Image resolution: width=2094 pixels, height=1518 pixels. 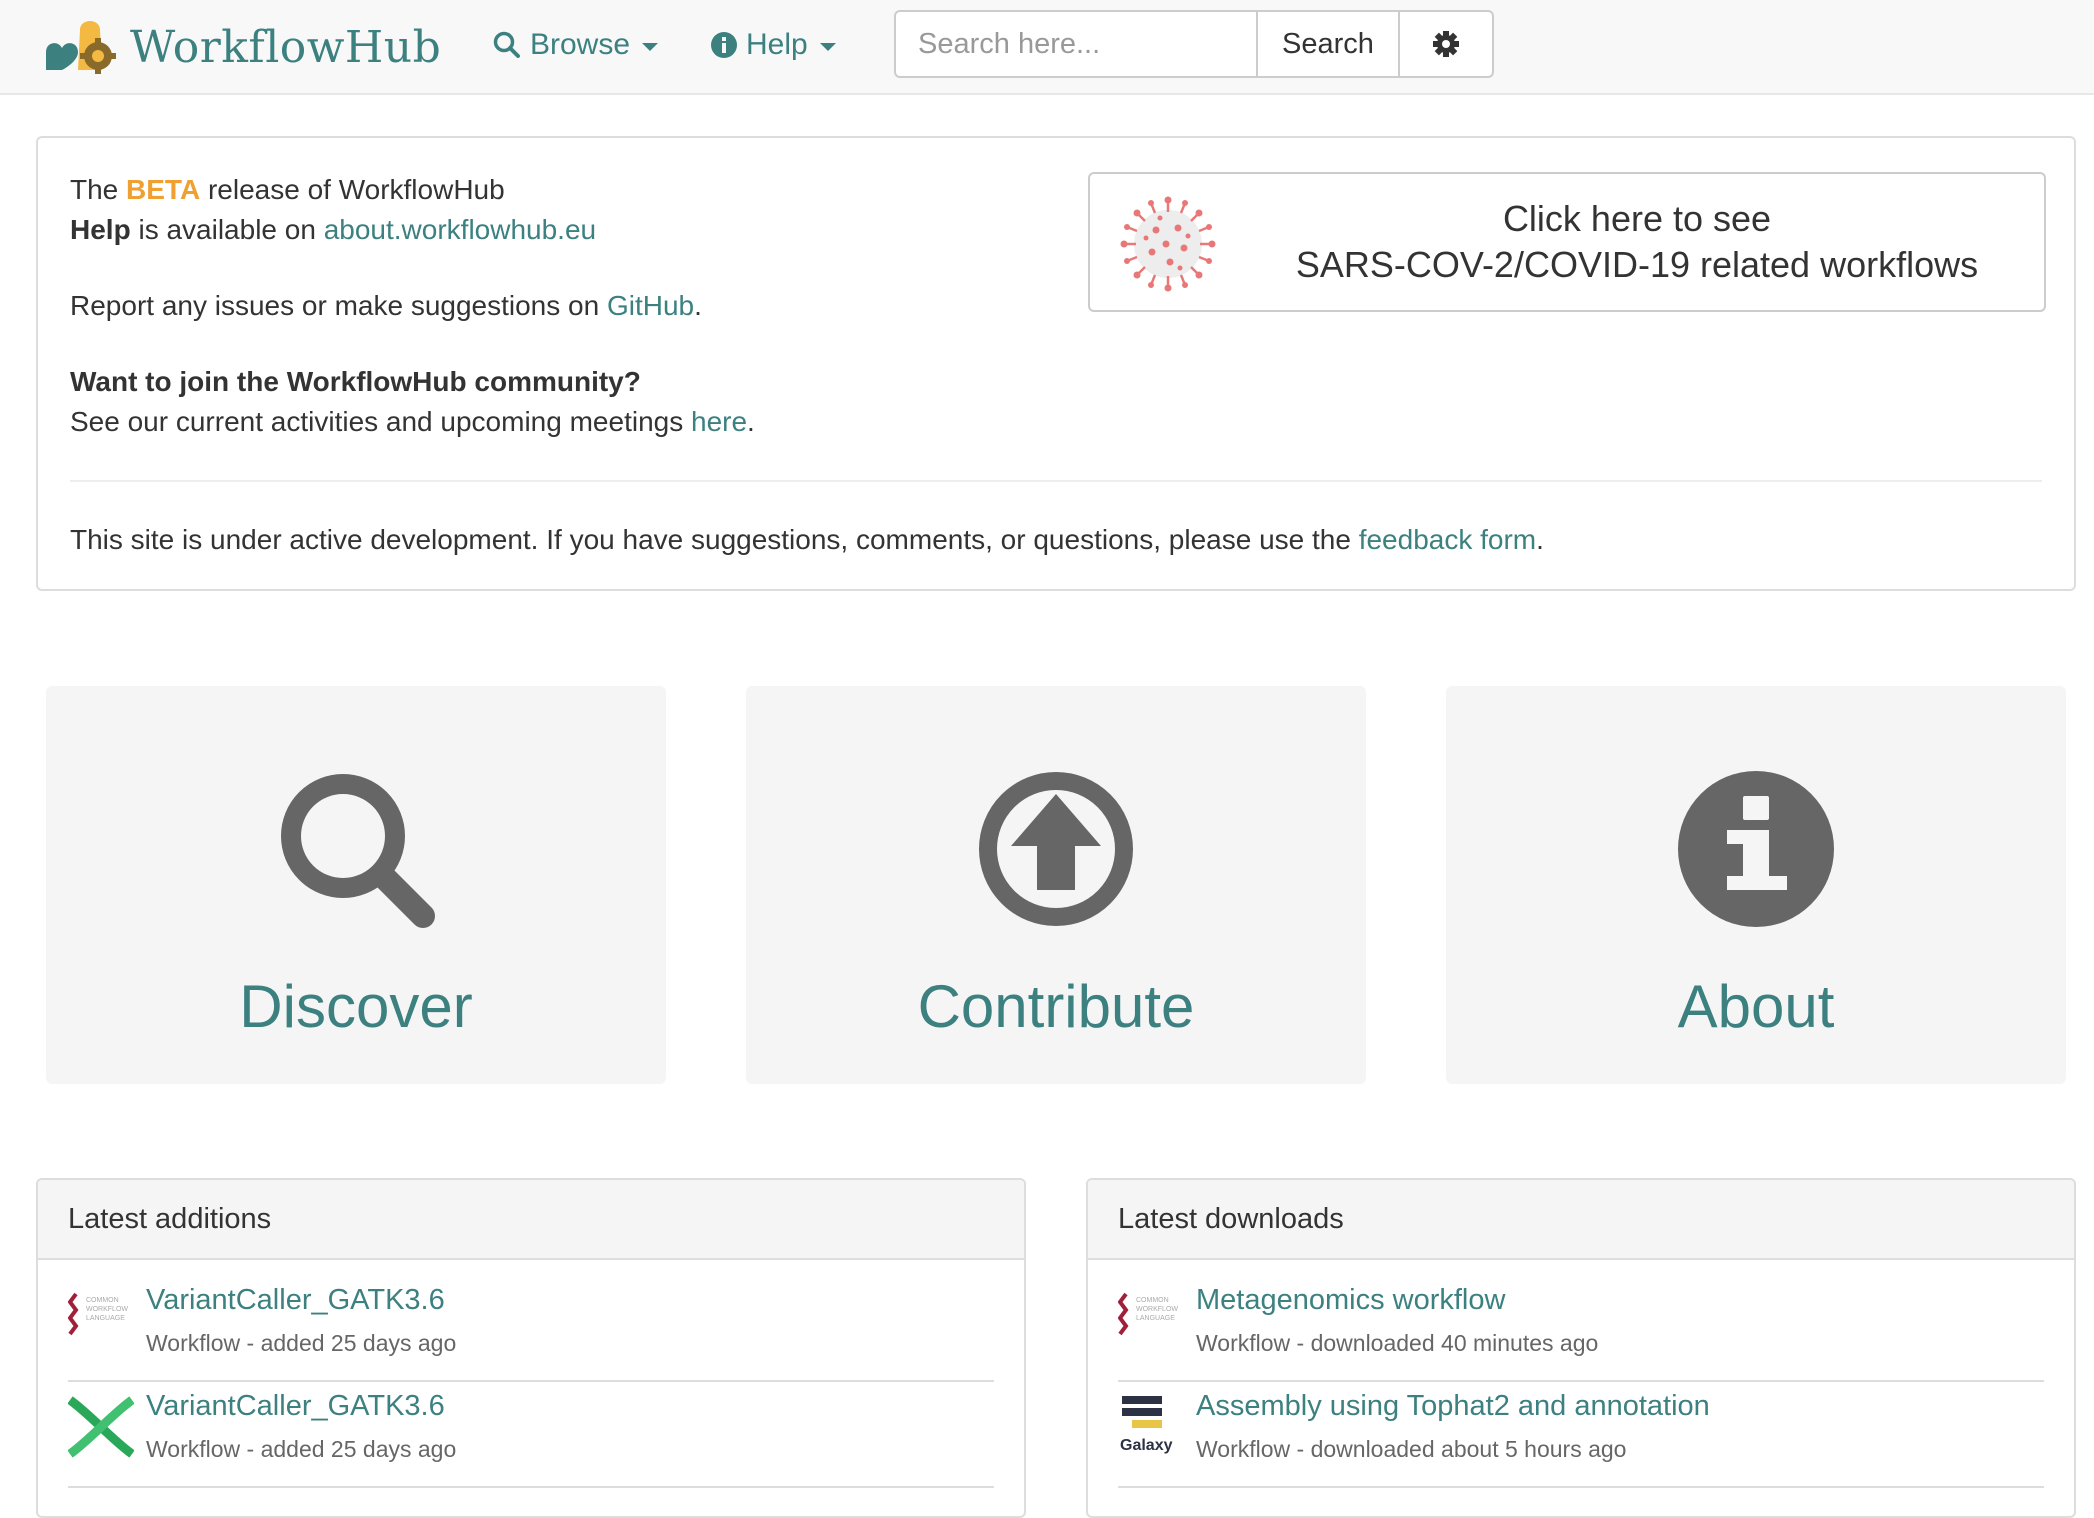 What do you see at coordinates (101, 1427) in the screenshot?
I see `nextflow-logo-icon` at bounding box center [101, 1427].